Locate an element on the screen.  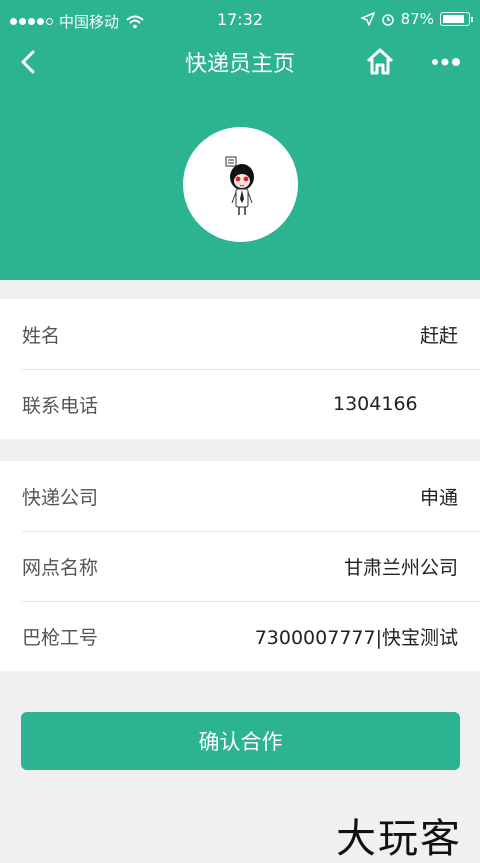
status-bar: 中国移动 17:32 87% is located at coordinates (240, 20).